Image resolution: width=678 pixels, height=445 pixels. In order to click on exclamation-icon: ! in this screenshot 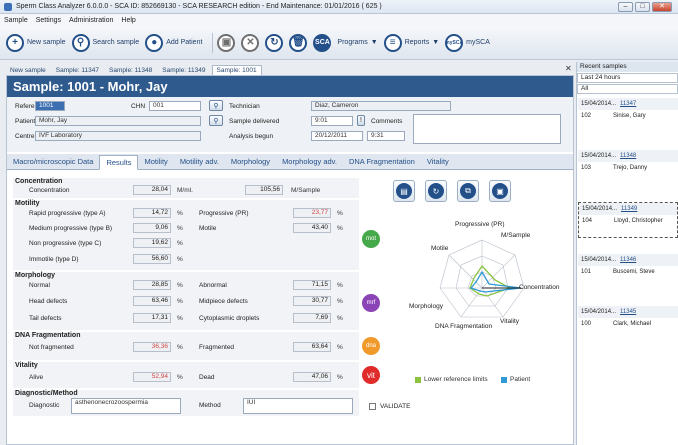, I will do `click(361, 120)`.